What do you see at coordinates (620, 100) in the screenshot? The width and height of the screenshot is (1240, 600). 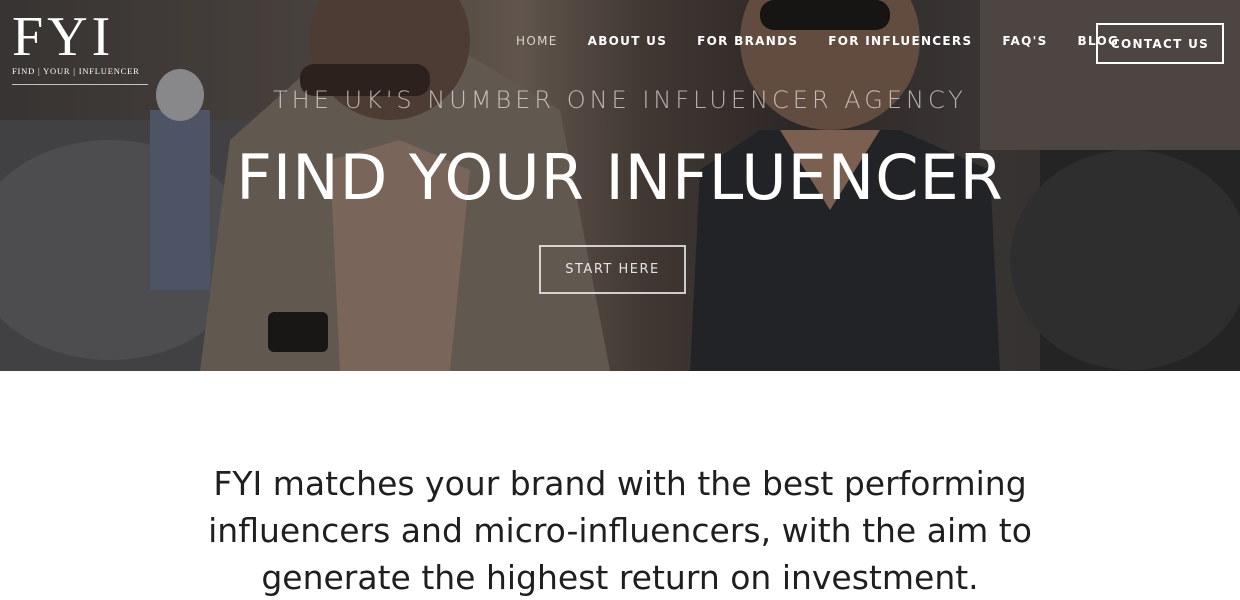 I see `hero-kicker: THE UK'S NUMBER ONE INFLUENCER AGENCY` at bounding box center [620, 100].